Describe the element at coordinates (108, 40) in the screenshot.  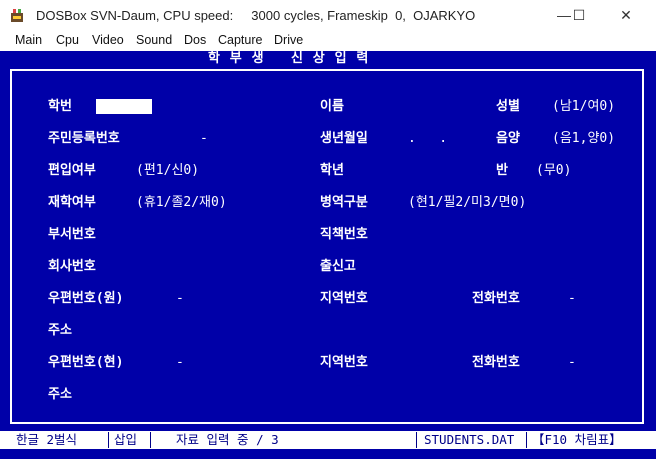
I see `menu-video: Video` at that location.